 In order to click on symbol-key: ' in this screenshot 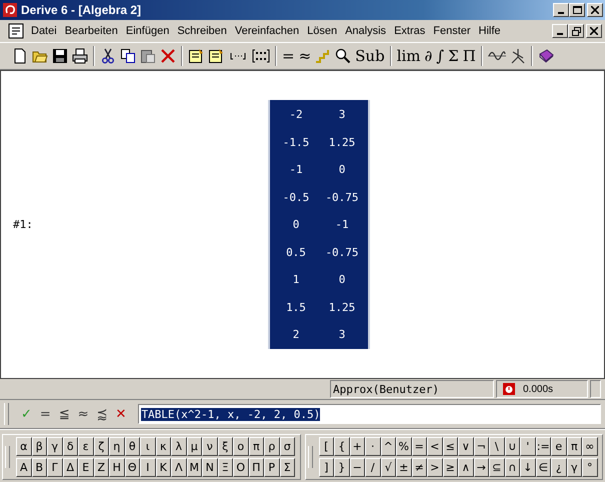, I will do `click(528, 446)`.